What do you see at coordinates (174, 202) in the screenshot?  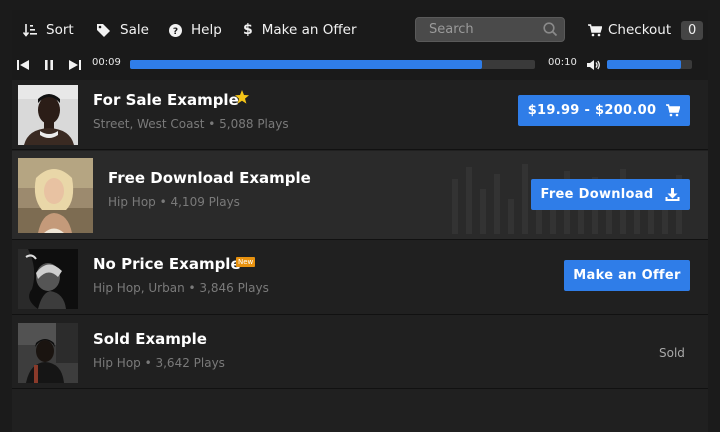 I see `track-meta: Hip Hop • 4,109 Plays` at bounding box center [174, 202].